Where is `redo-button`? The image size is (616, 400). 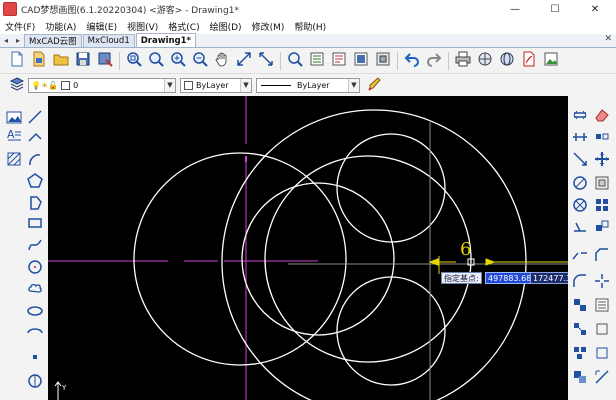 redo-button is located at coordinates (434, 61).